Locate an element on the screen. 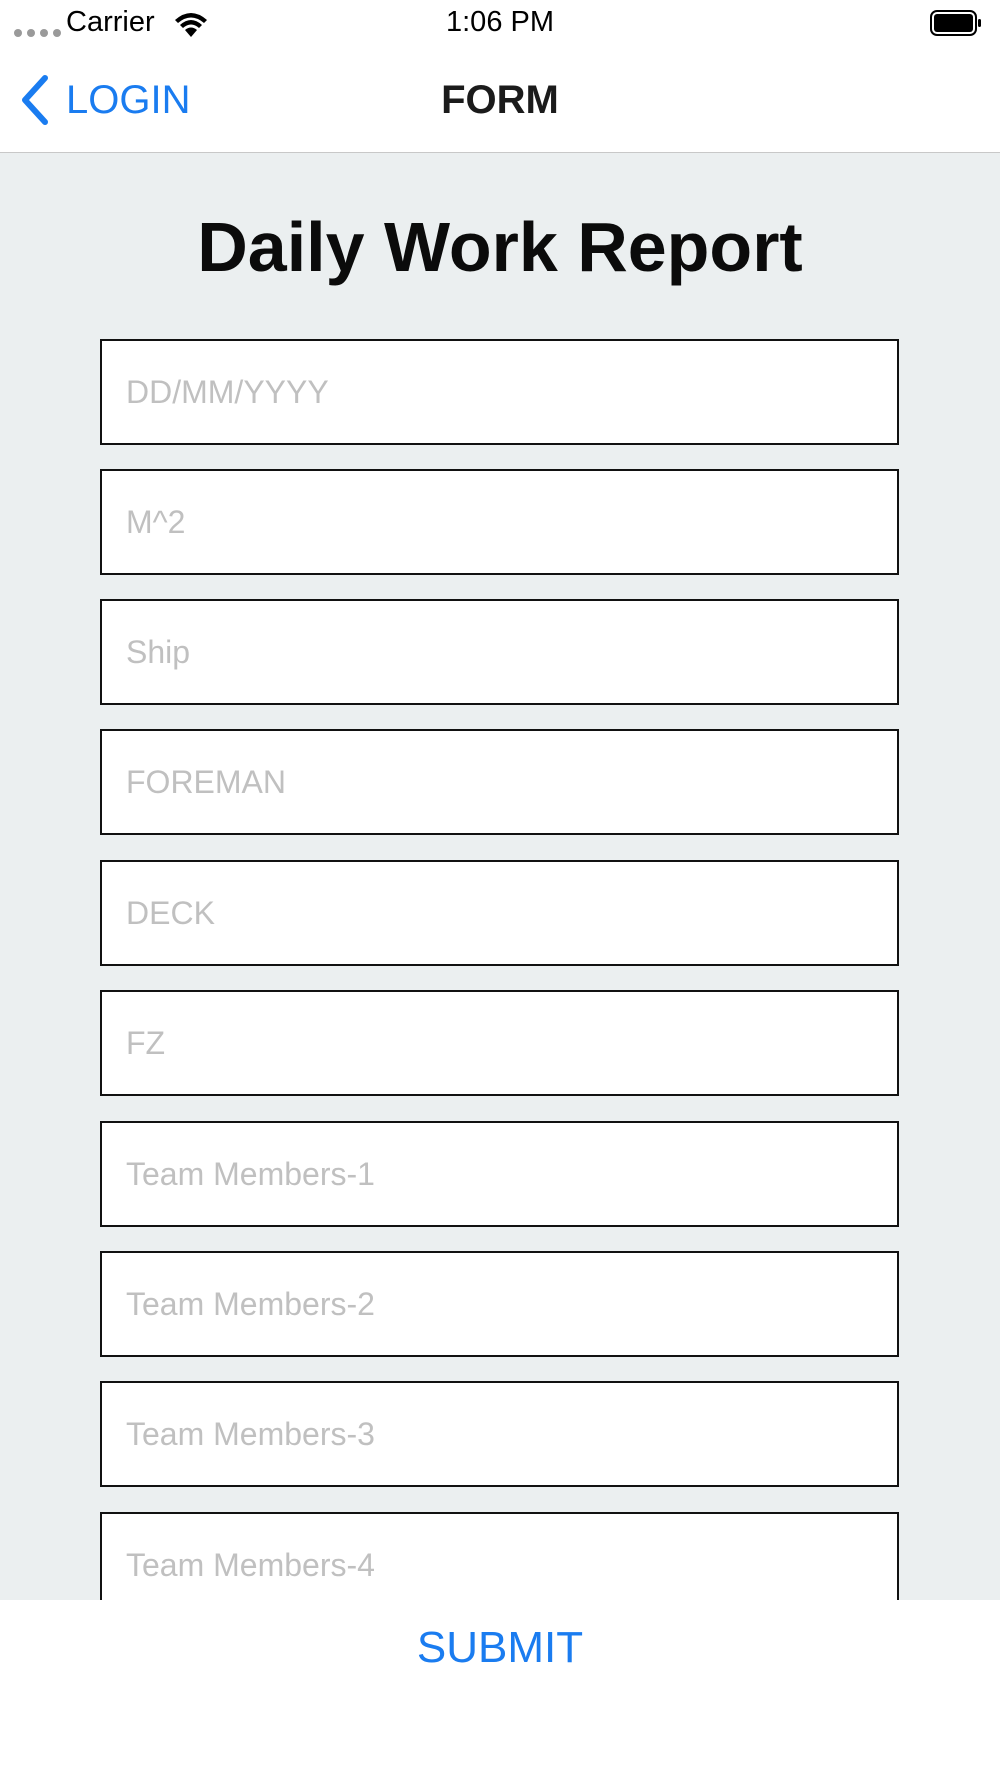 This screenshot has width=1000, height=1778. bottom-bar: SUBMIT is located at coordinates (500, 1689).